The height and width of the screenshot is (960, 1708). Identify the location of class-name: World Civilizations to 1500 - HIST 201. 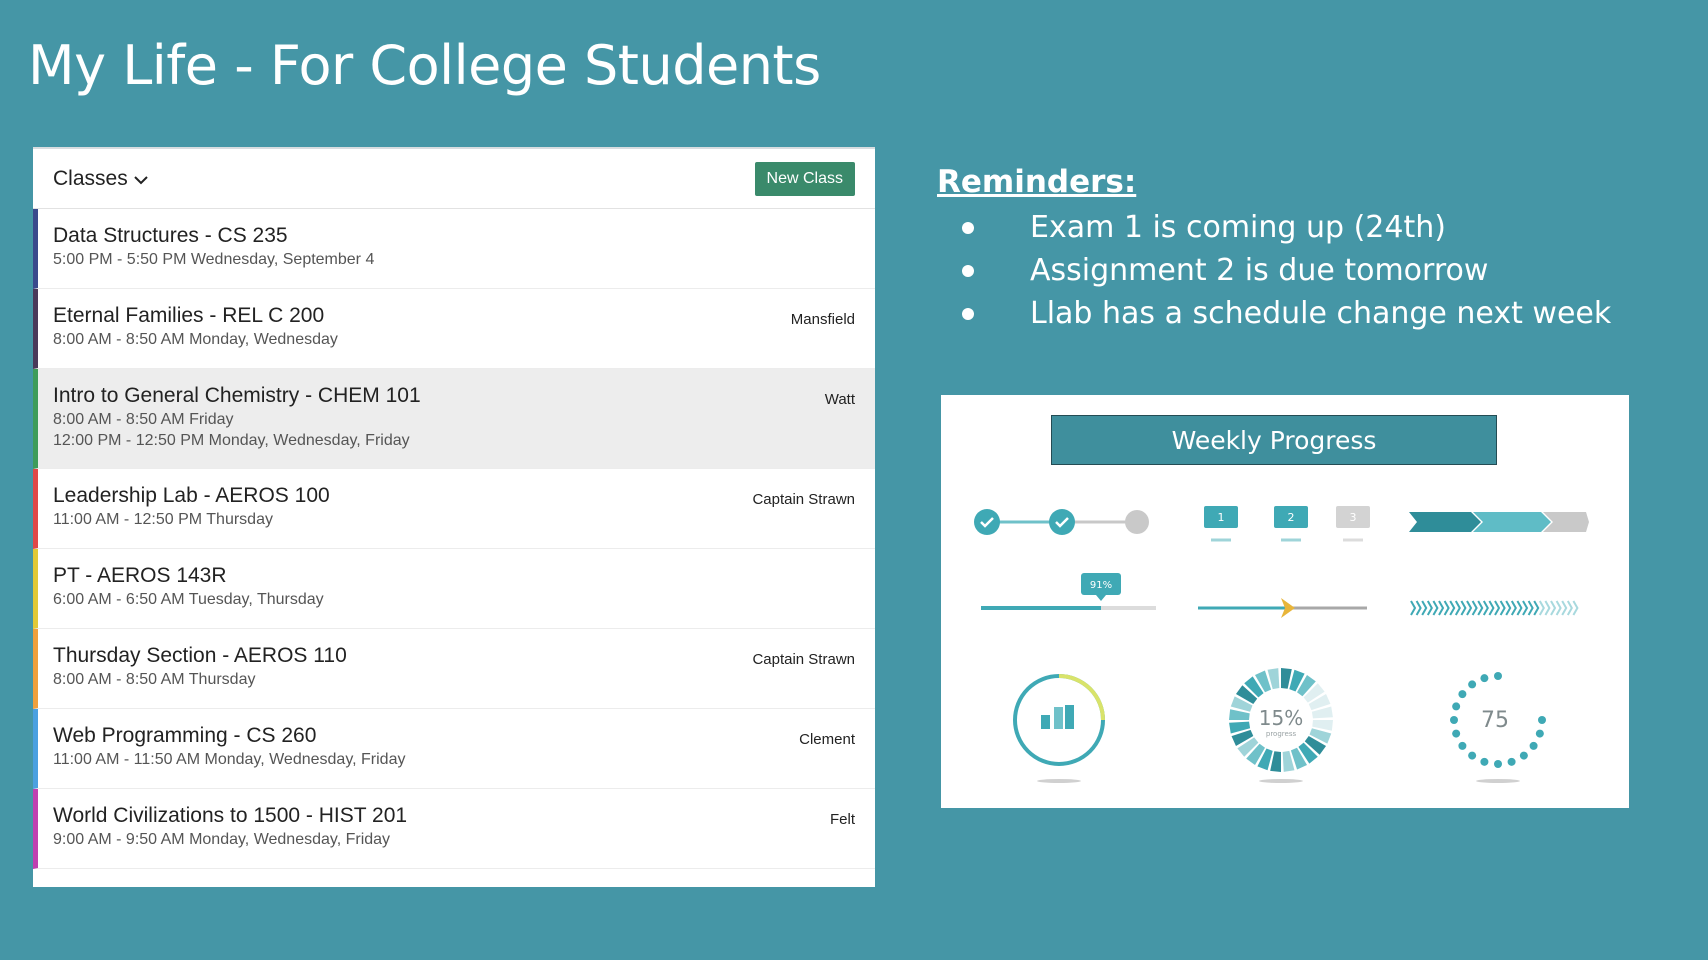
(230, 815).